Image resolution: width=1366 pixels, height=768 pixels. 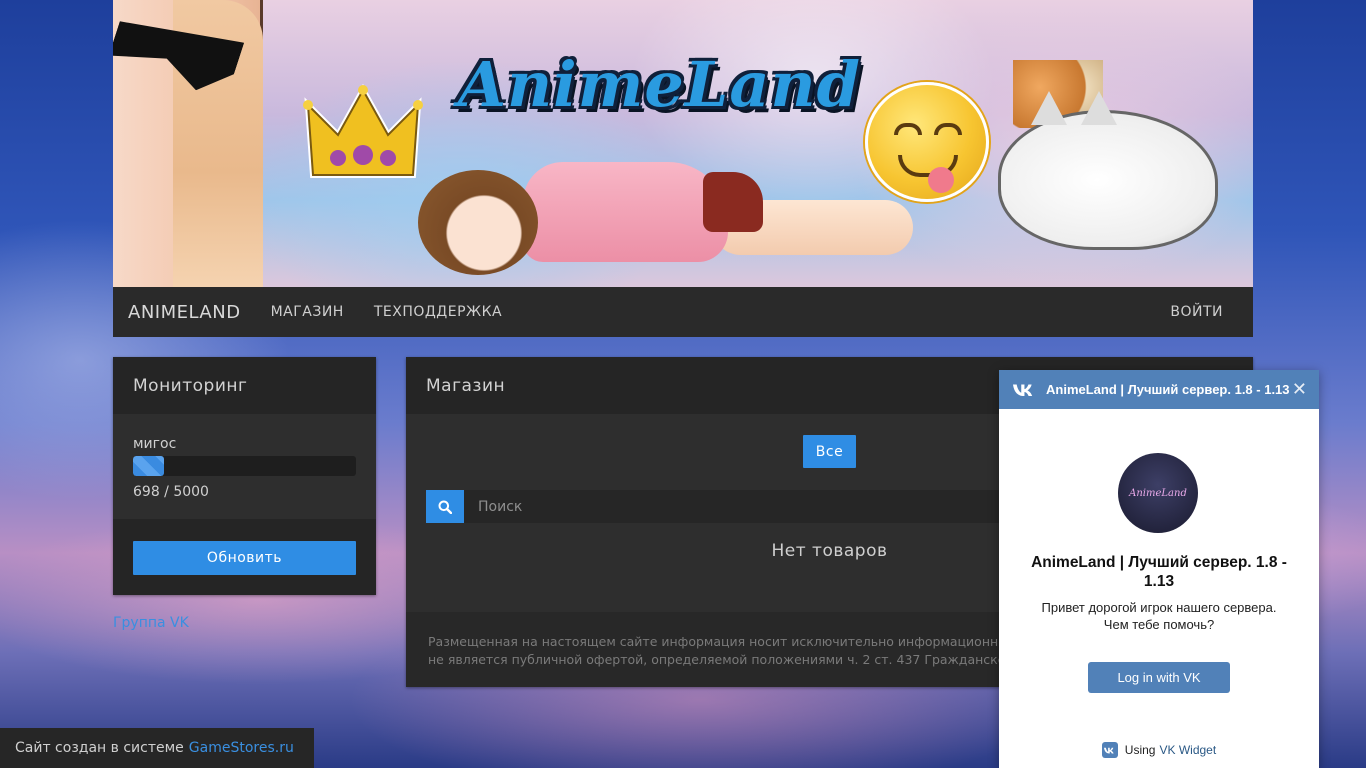 What do you see at coordinates (244, 466) in the screenshot?
I see `online-progress-bar` at bounding box center [244, 466].